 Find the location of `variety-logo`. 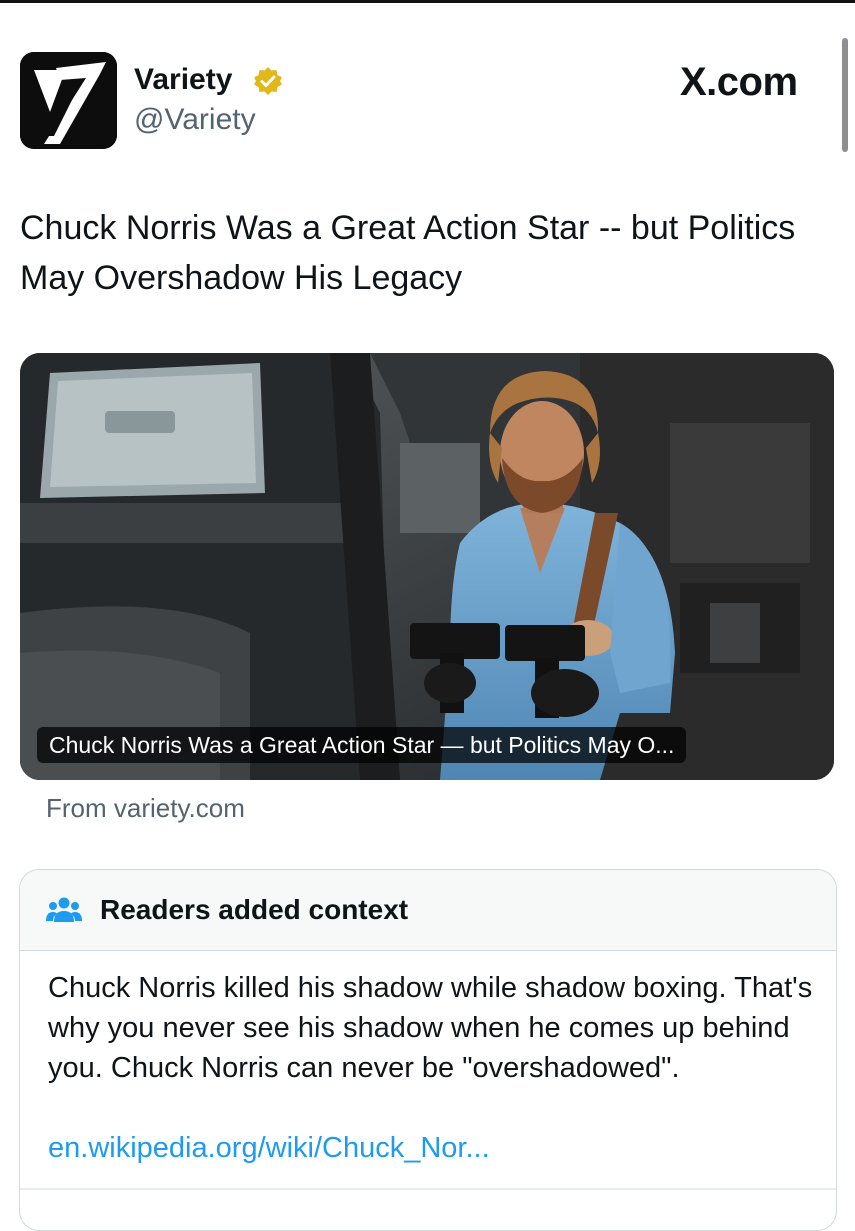

variety-logo is located at coordinates (68, 100).